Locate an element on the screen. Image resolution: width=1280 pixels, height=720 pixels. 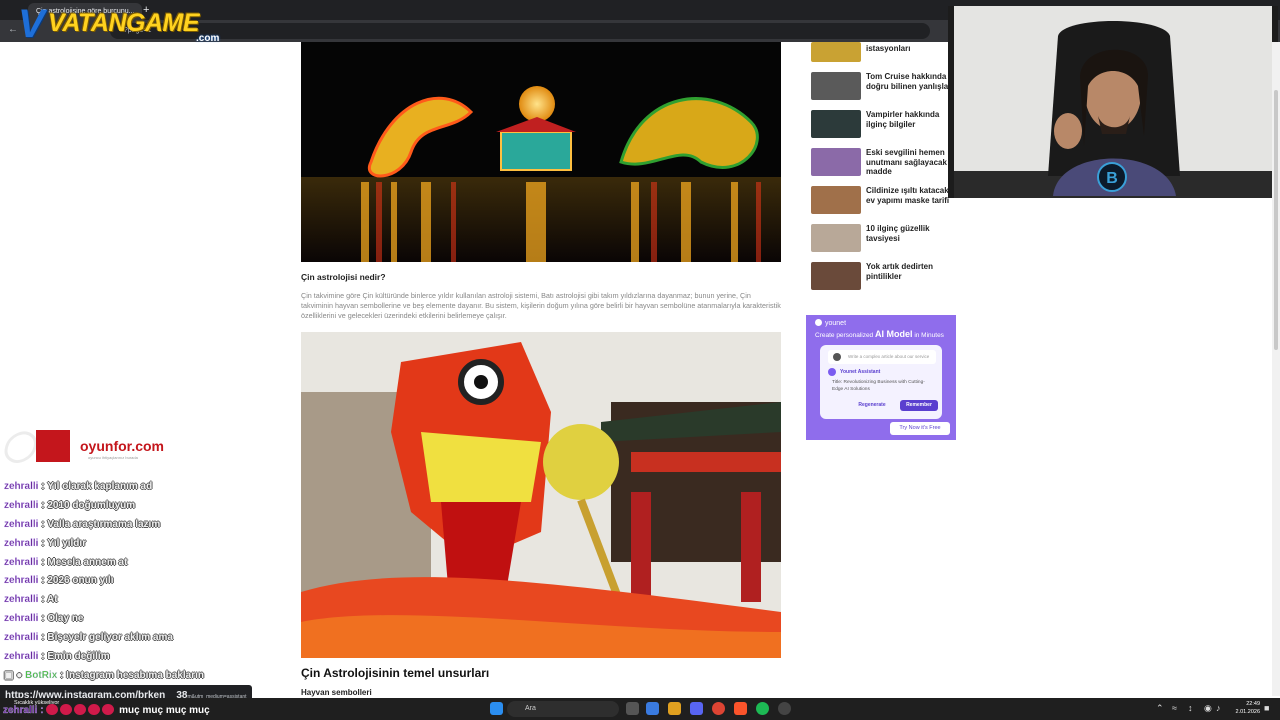
oyunfor-logo-mark is located at coordinates (53, 446).